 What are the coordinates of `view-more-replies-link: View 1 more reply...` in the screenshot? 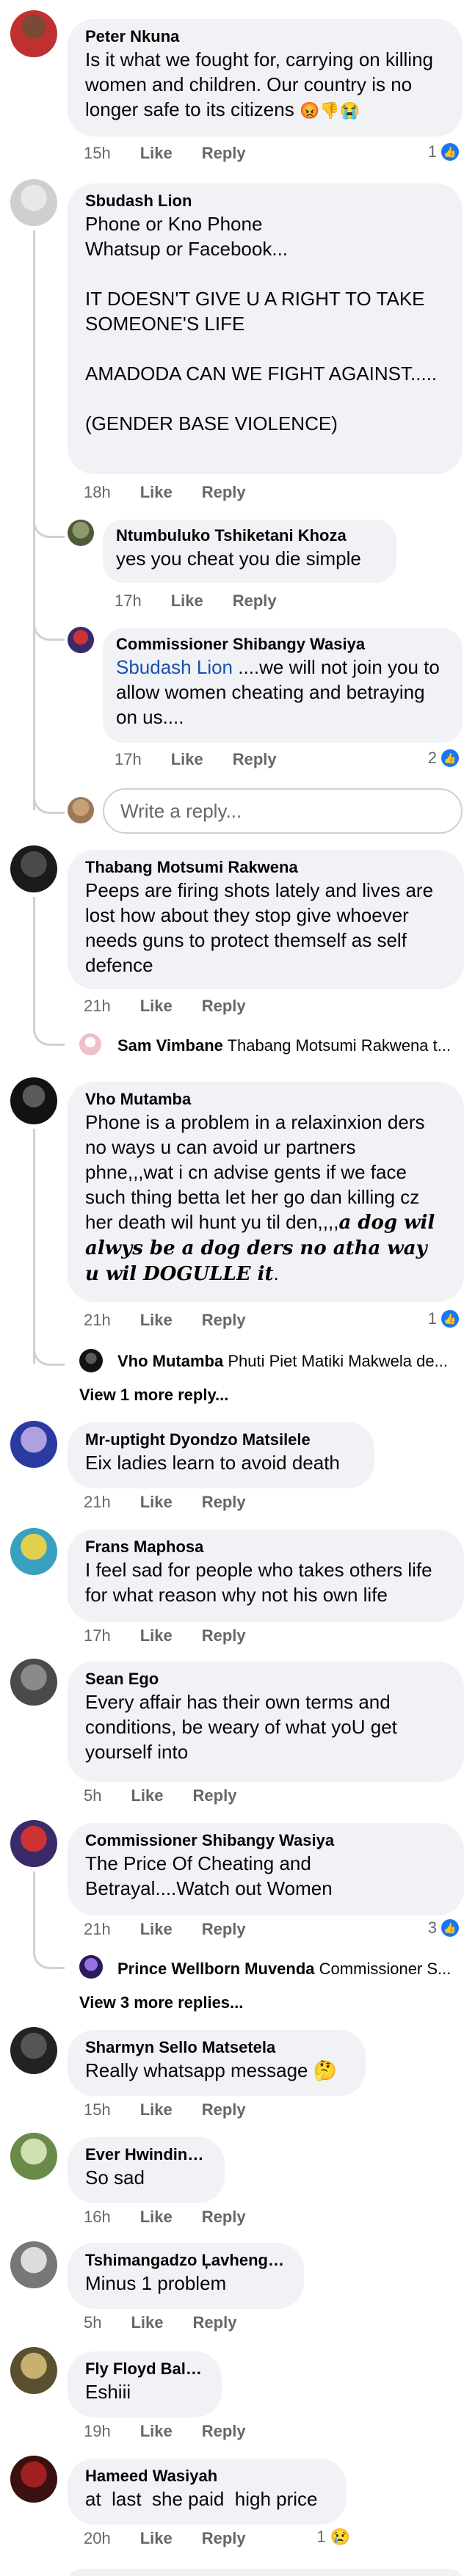 It's located at (153, 1395).